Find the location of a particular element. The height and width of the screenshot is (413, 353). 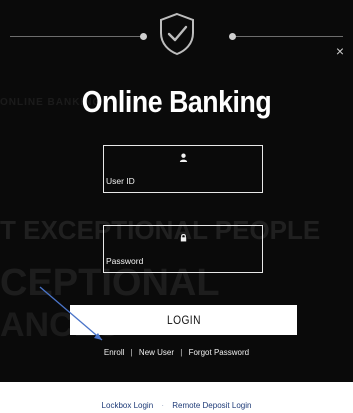

header-divider-right is located at coordinates (286, 36).